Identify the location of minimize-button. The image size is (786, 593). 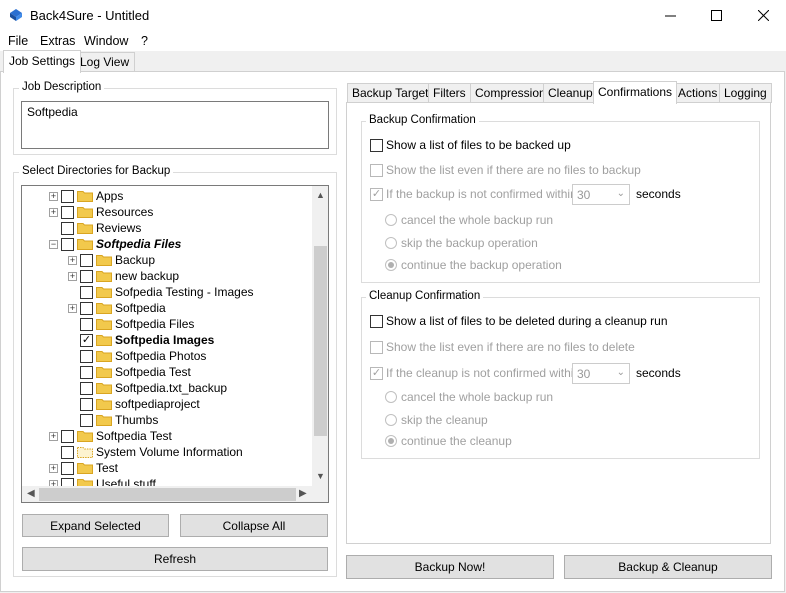
(670, 15).